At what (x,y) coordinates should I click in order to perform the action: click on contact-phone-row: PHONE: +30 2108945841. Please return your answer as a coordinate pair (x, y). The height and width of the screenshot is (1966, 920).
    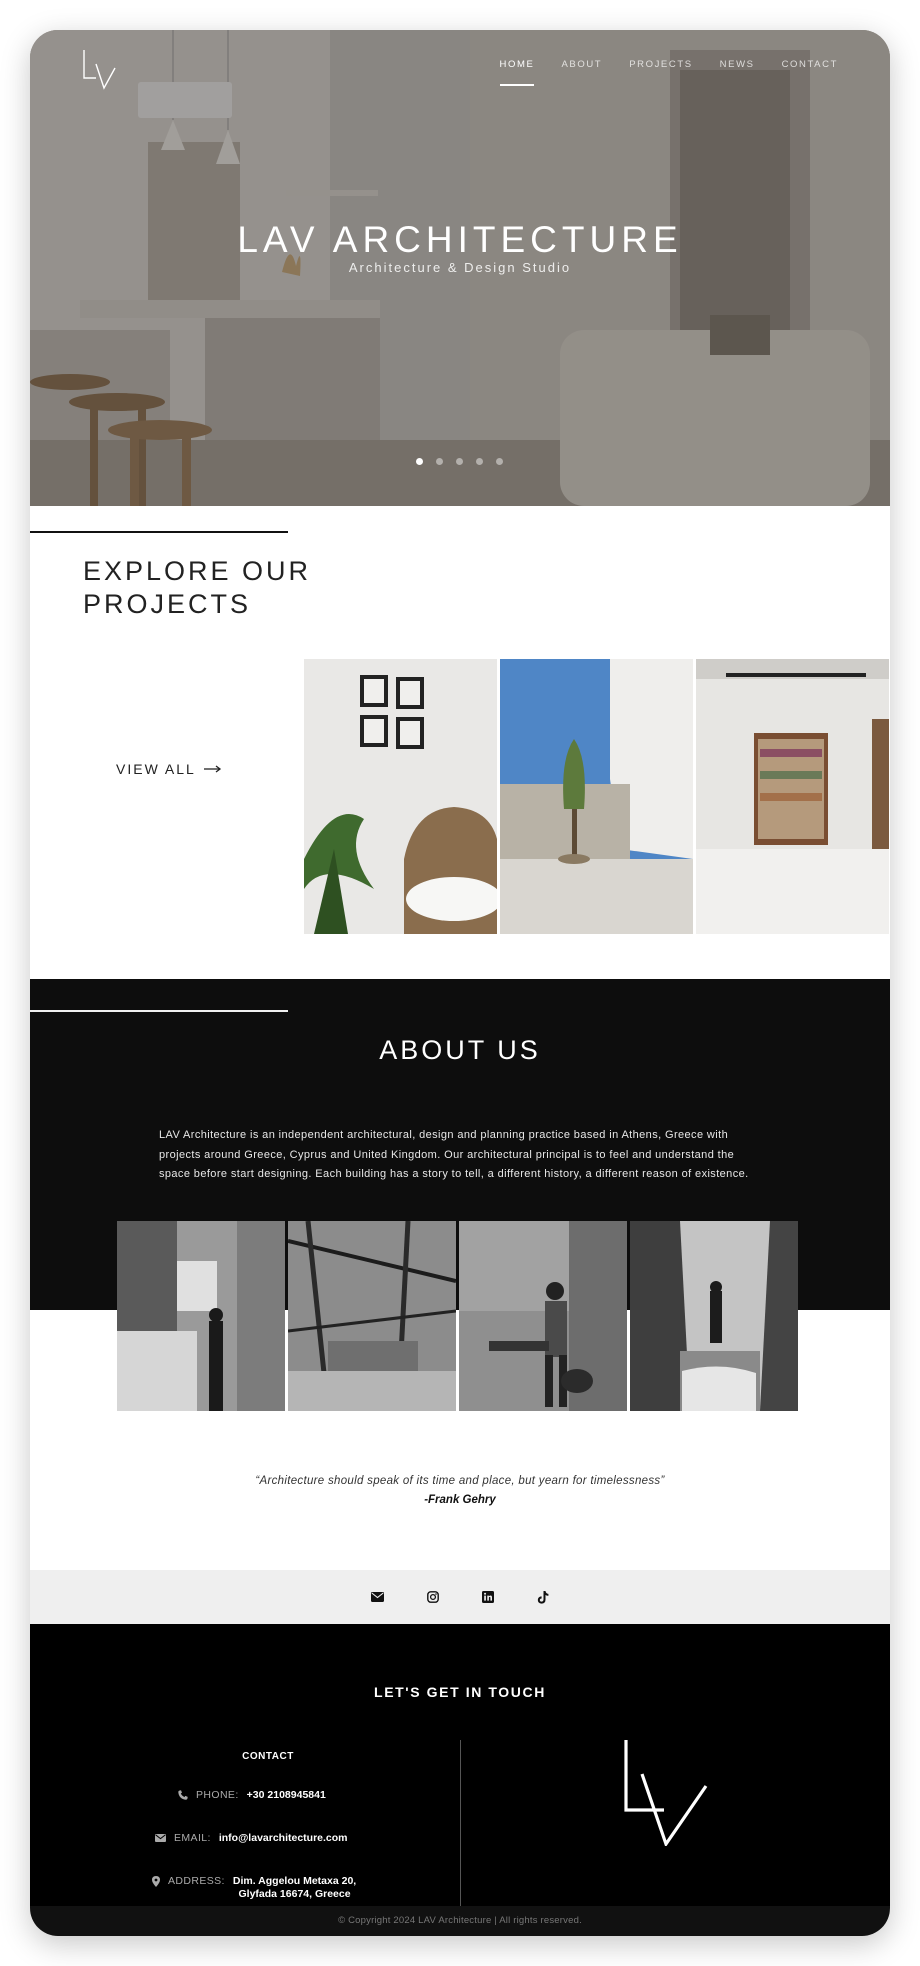
    Looking at the image, I should click on (252, 1795).